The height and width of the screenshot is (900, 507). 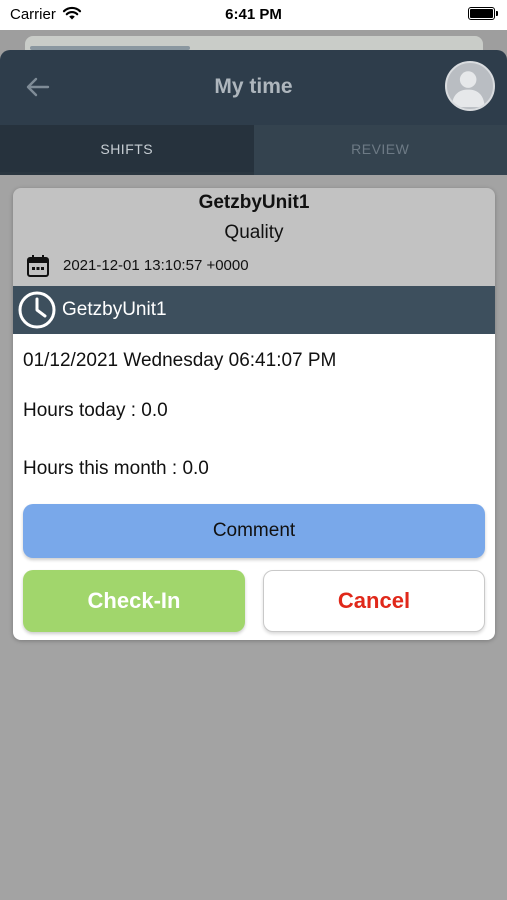 I want to click on calendar-icon, so click(x=38, y=266).